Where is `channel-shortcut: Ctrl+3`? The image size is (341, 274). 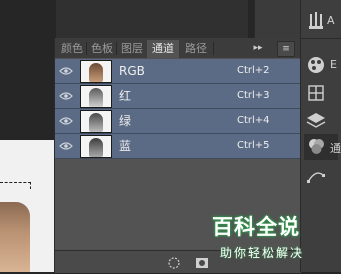
channel-shortcut: Ctrl+3 is located at coordinates (253, 95).